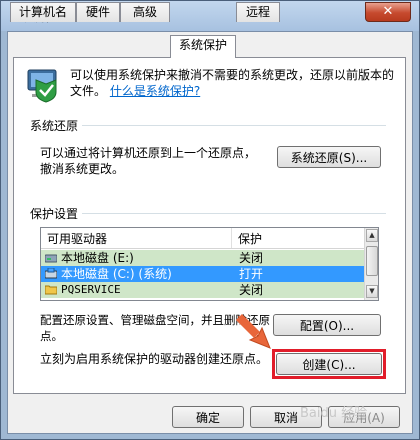 The width and height of the screenshot is (420, 440). What do you see at coordinates (208, 213) in the screenshot?
I see `protection-settings-group-line` at bounding box center [208, 213].